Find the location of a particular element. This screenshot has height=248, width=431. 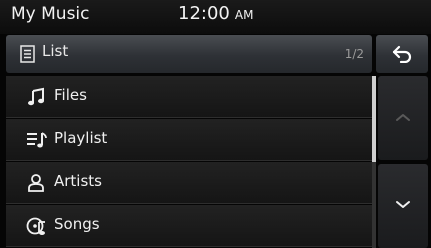

list-icon is located at coordinates (28, 54).